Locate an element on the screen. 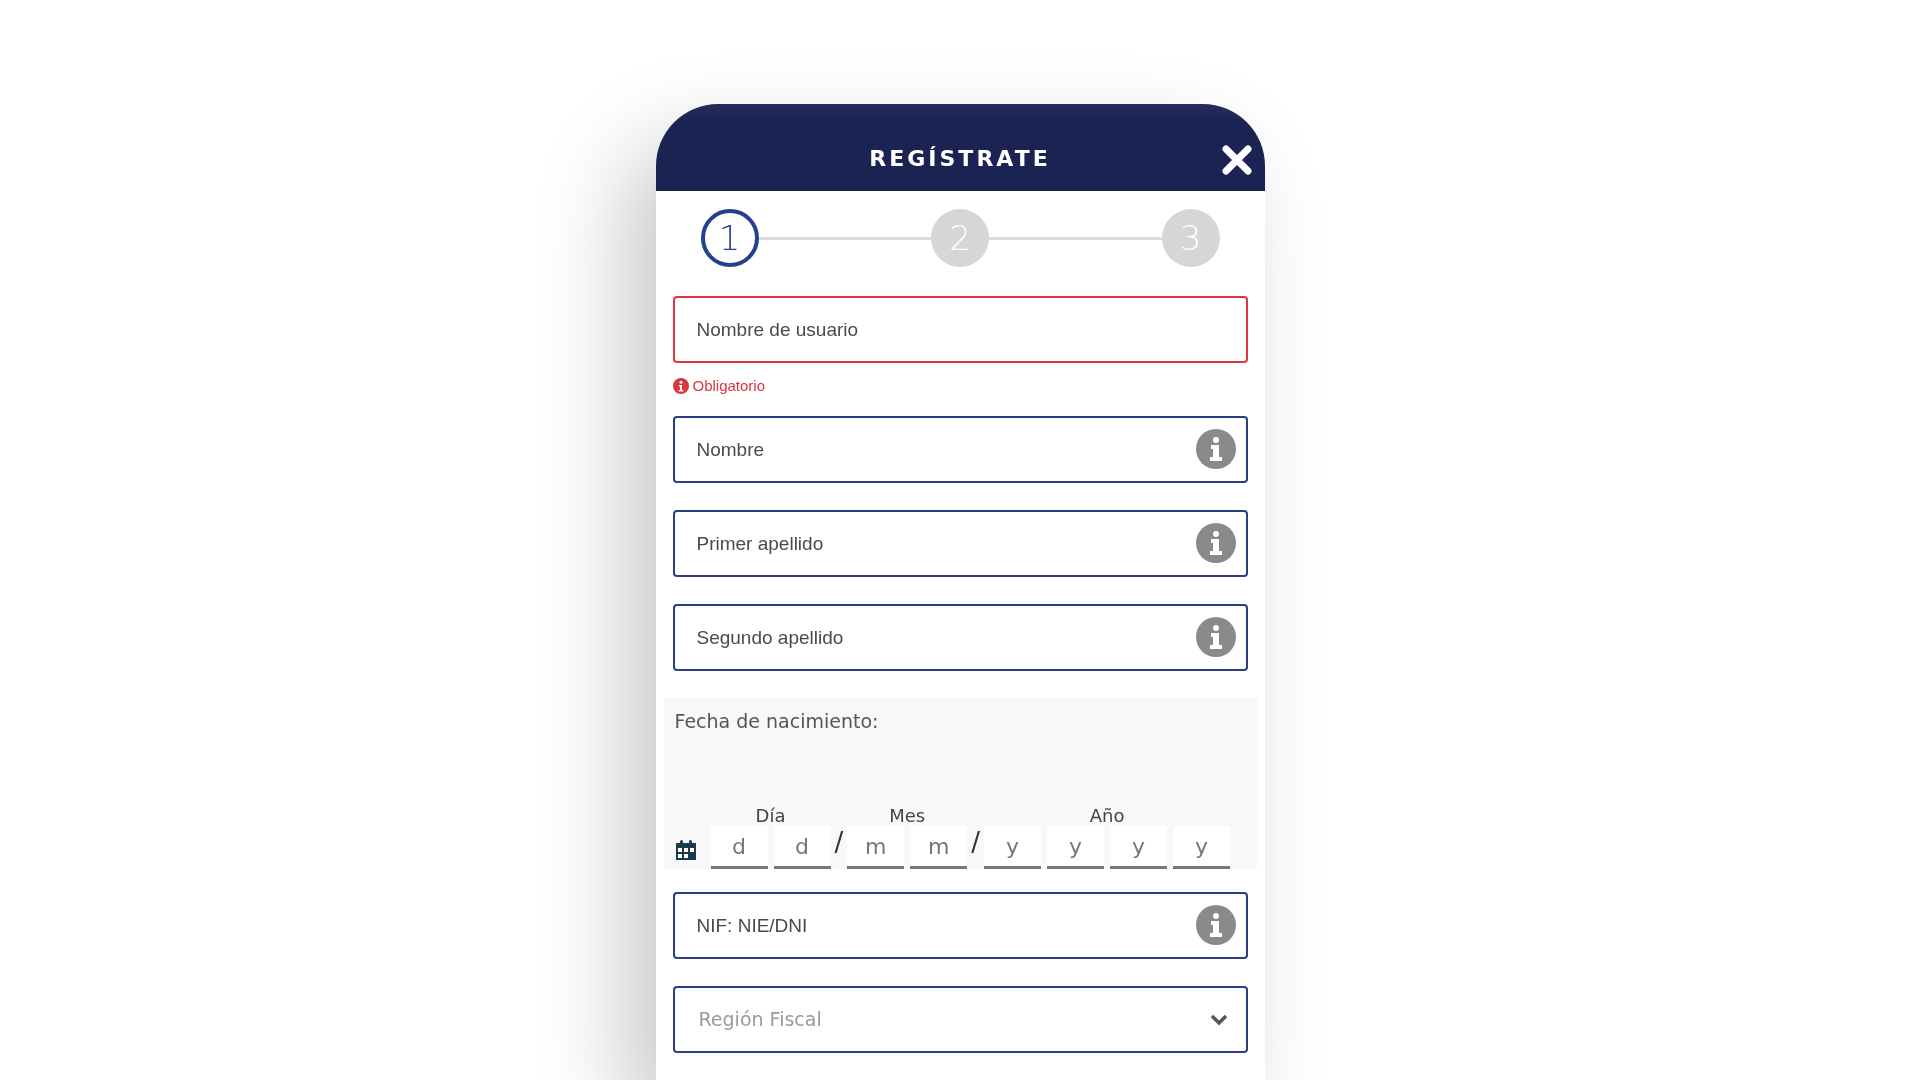 This screenshot has width=1920, height=1080. input-field: Nombre is located at coordinates (960, 449).